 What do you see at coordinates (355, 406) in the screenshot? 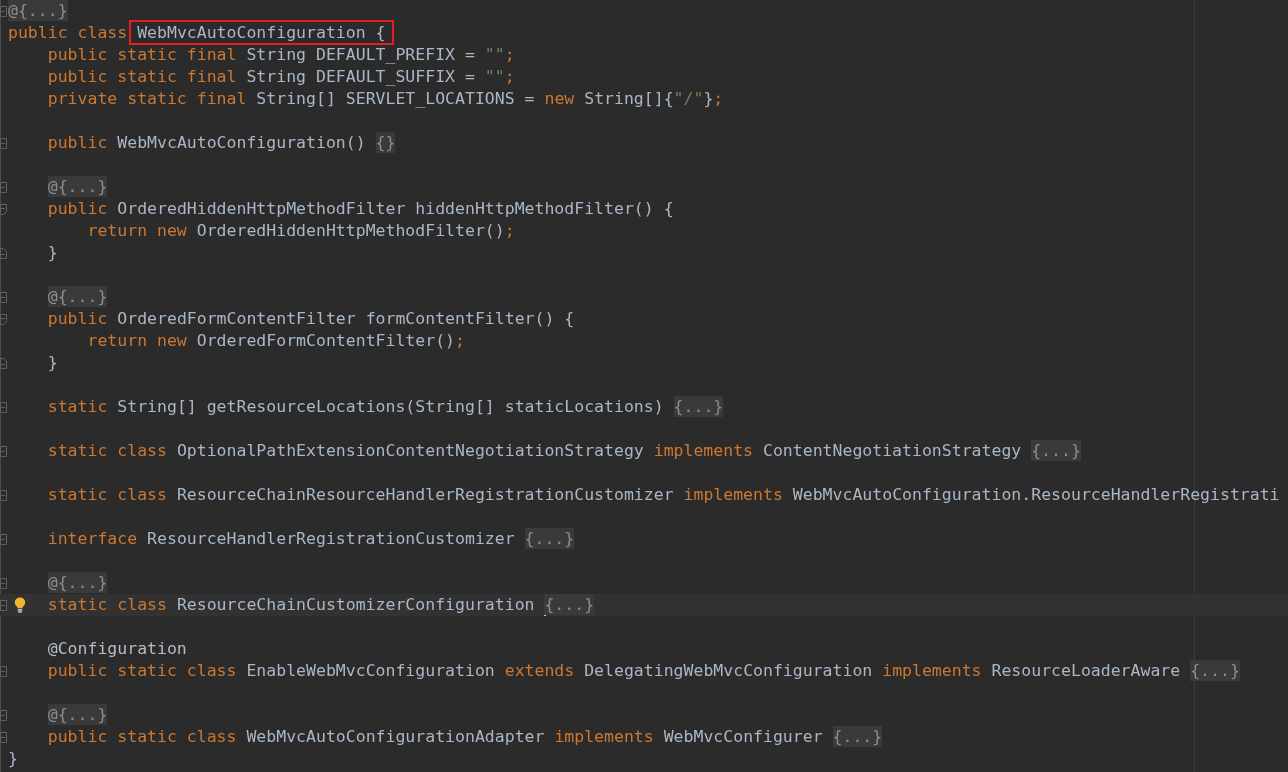
I see `code-text: static String[] getResourceLocations(String[] staticLocations)` at bounding box center [355, 406].